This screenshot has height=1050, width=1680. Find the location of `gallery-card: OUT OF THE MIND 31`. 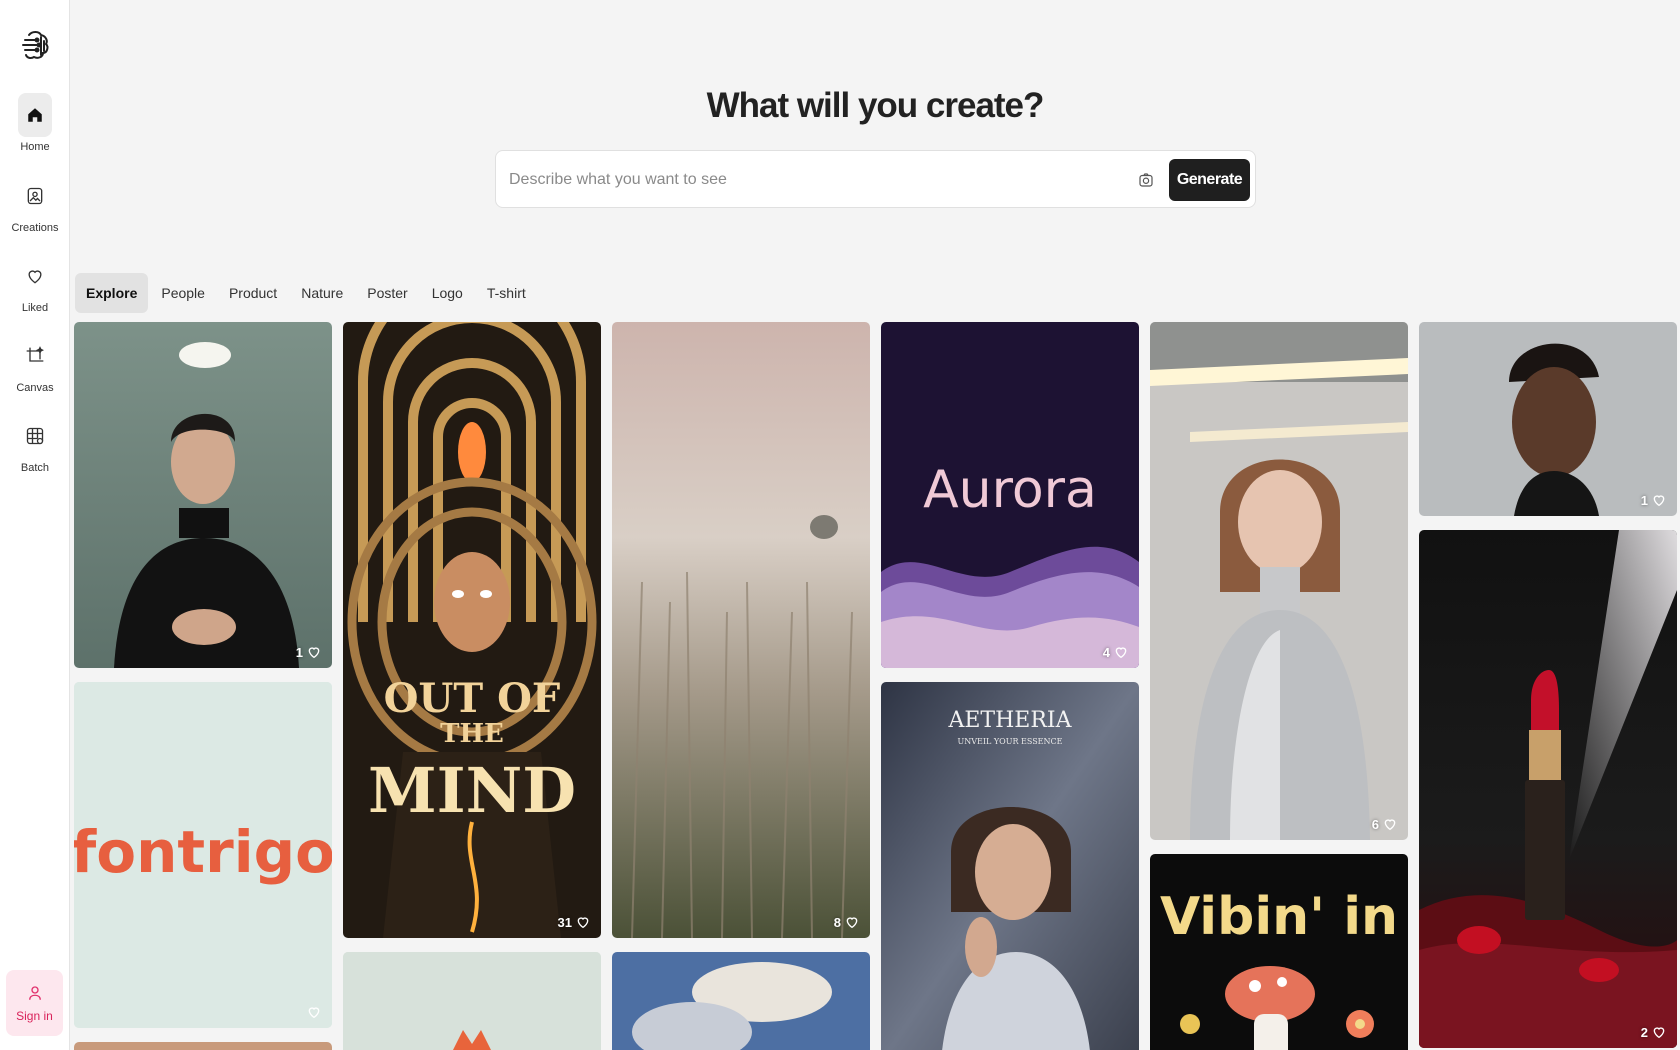

gallery-card: OUT OF THE MIND 31 is located at coordinates (472, 630).